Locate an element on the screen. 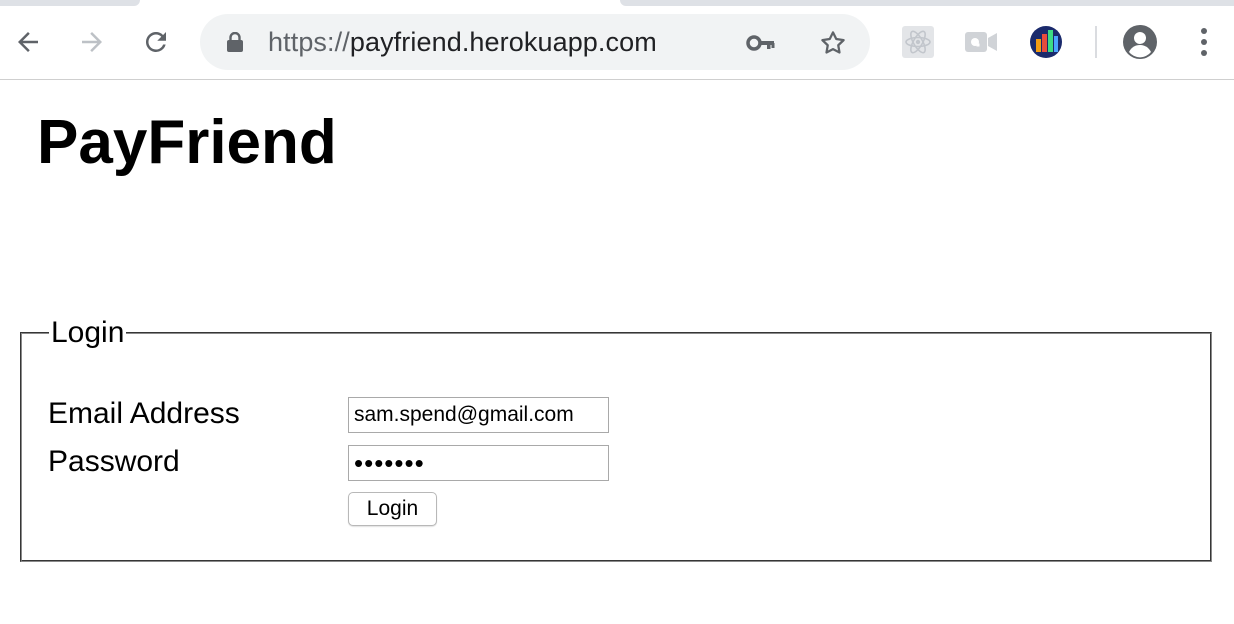 The image size is (1234, 624). password-masked-value: ••••••• is located at coordinates (389, 463).